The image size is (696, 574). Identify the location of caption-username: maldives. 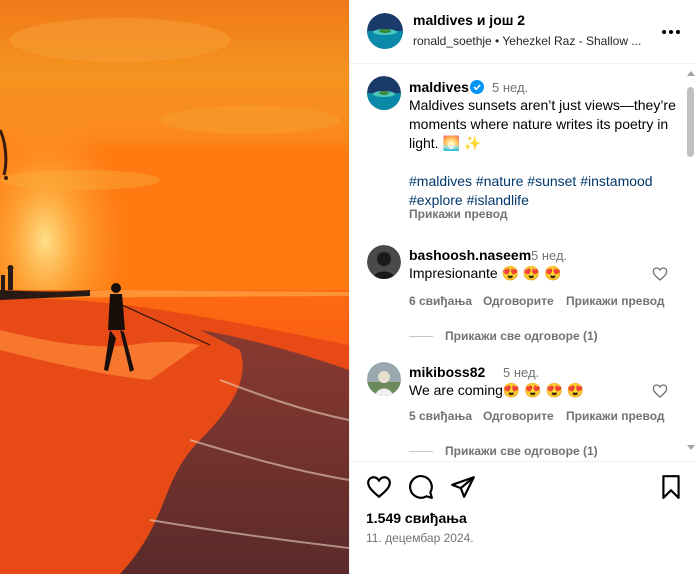
(439, 87).